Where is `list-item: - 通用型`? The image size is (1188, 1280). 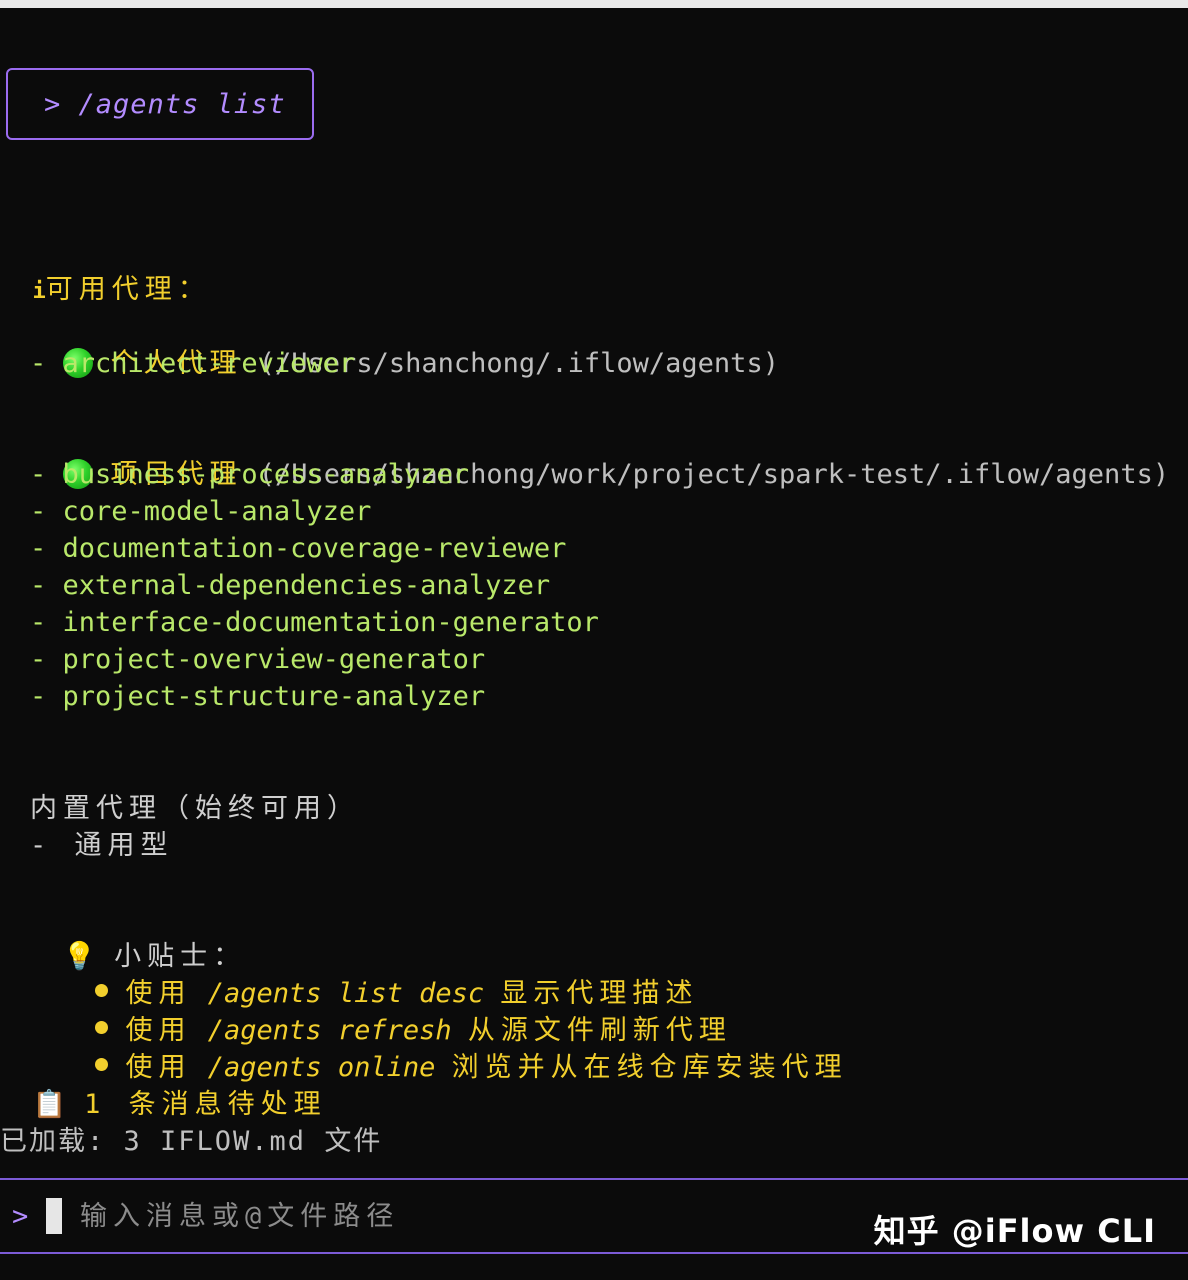
list-item: - 通用型 is located at coordinates (102, 845).